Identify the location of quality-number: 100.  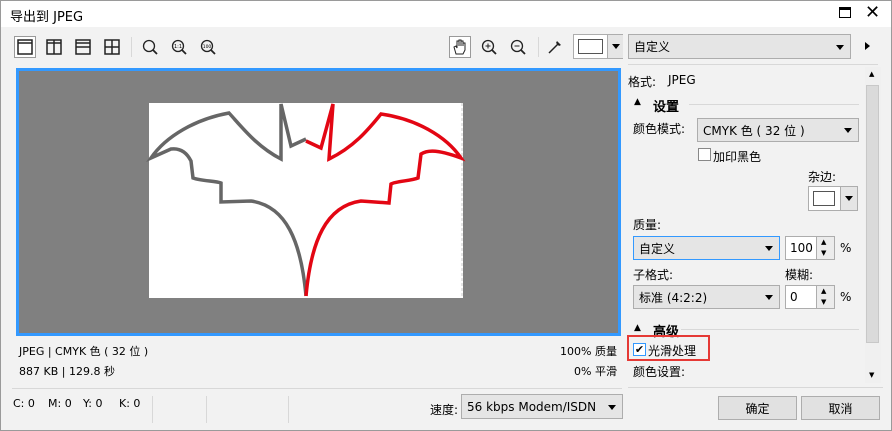
(801, 248).